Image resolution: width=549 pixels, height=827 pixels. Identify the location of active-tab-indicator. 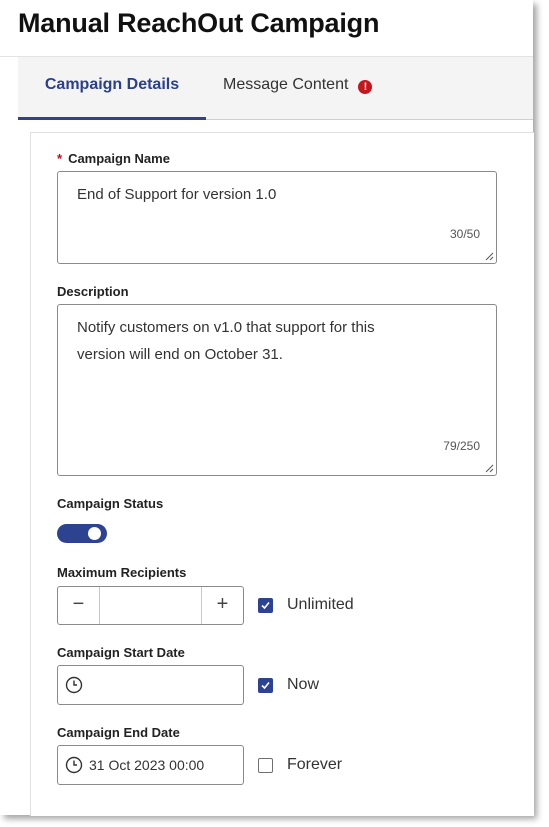
(112, 118).